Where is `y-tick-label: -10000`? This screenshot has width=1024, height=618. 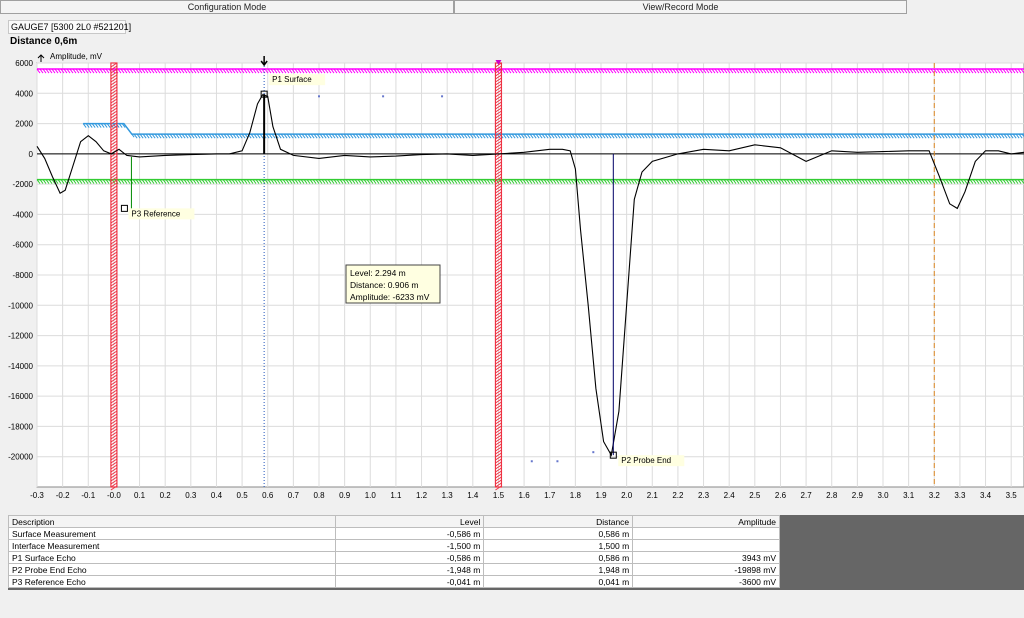 y-tick-label: -10000 is located at coordinates (20, 305).